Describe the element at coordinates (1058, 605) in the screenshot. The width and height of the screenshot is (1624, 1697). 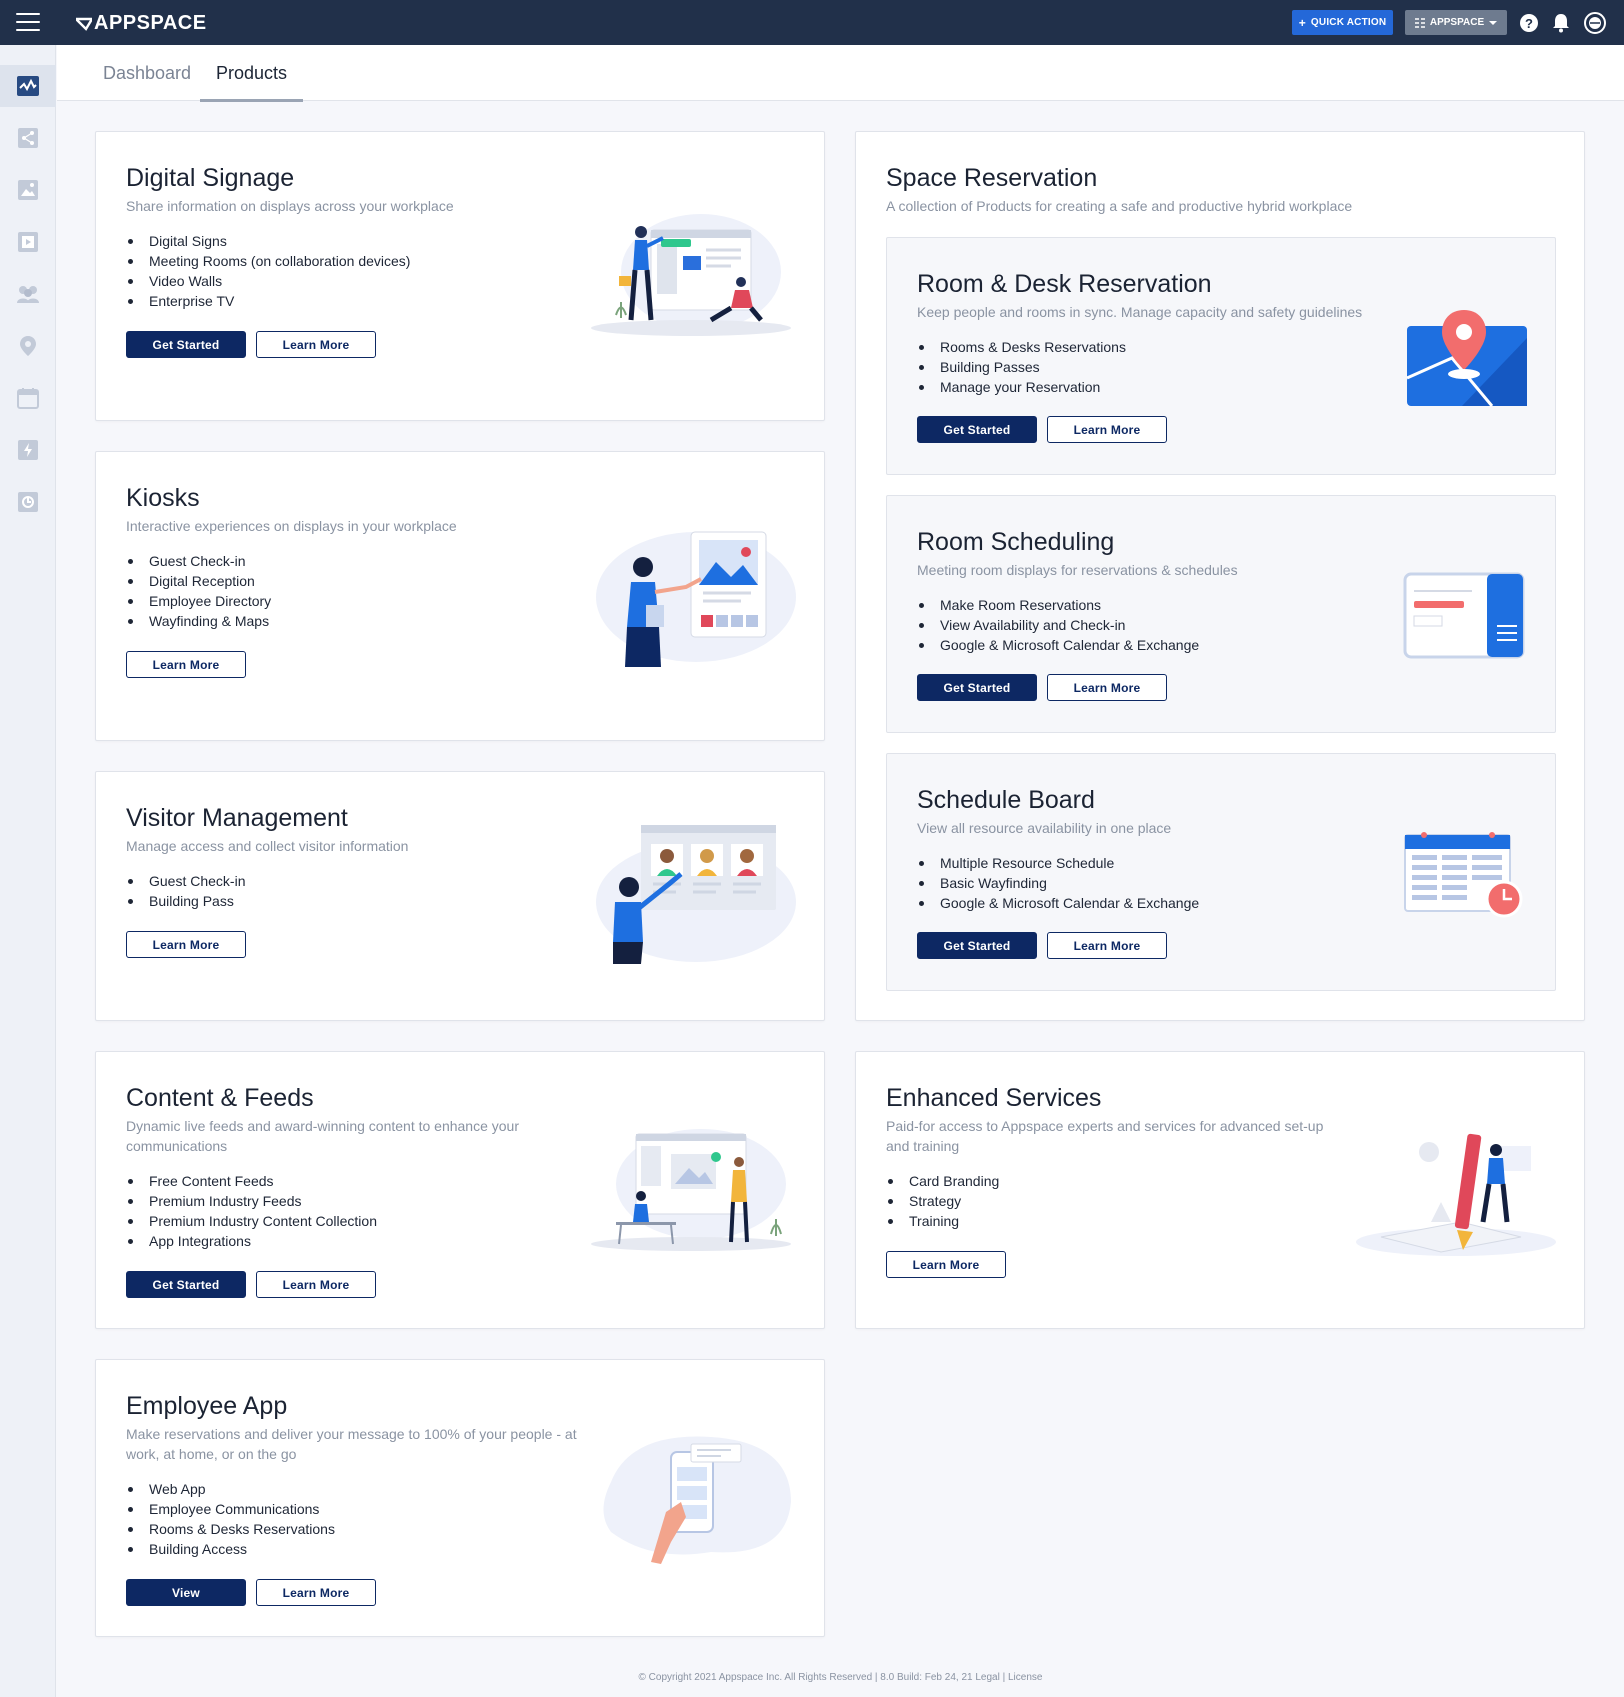
I see `list-item: Make Room Reservations` at that location.